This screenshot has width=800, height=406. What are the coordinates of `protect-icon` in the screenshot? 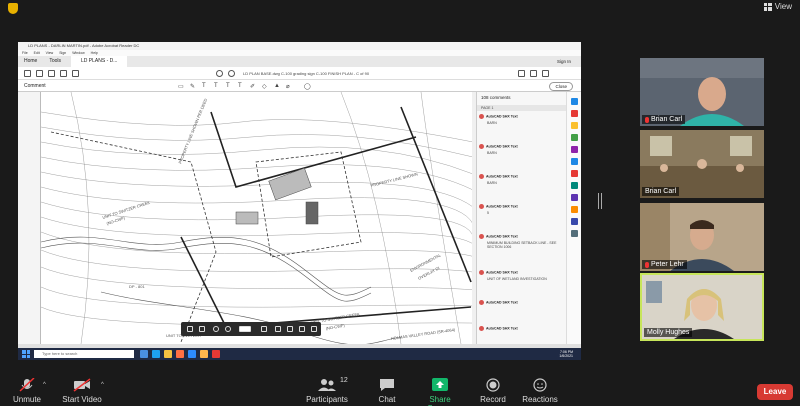 It's located at (574, 173).